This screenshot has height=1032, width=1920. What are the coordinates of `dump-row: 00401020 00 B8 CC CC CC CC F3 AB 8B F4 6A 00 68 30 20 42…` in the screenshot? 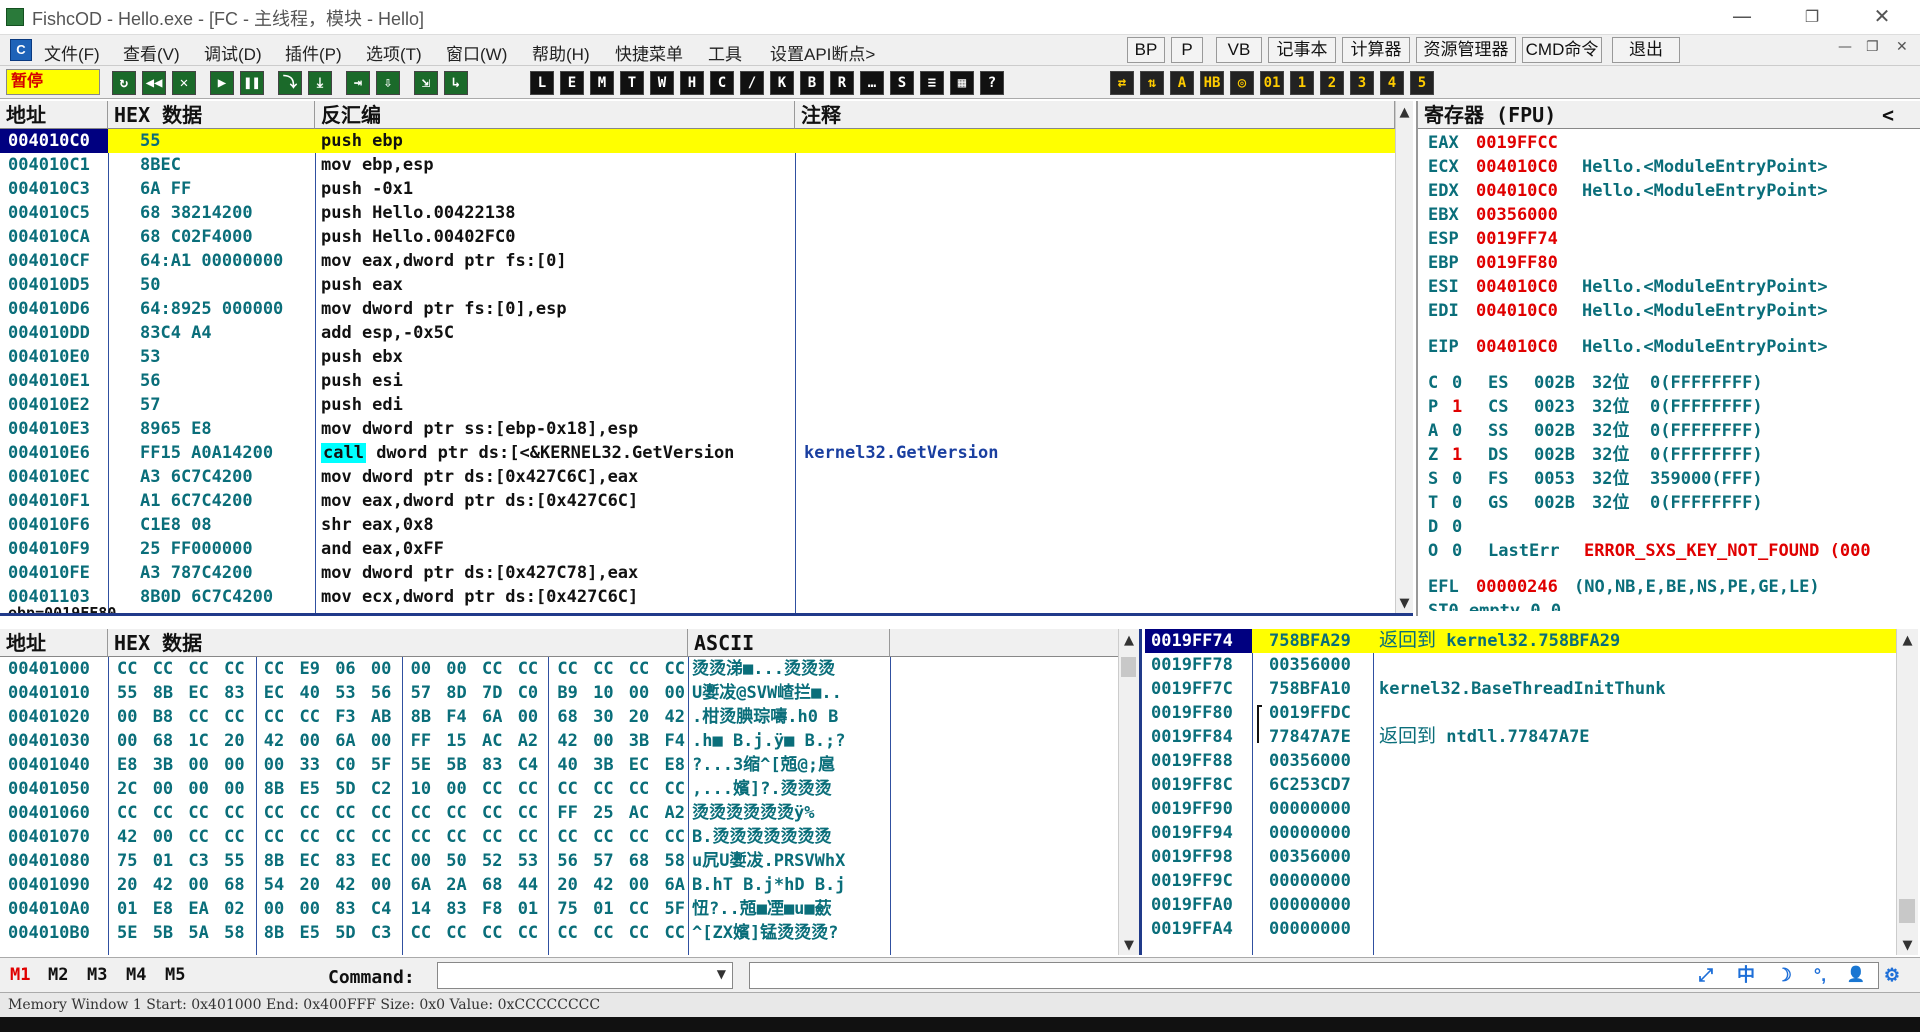 It's located at (559, 717).